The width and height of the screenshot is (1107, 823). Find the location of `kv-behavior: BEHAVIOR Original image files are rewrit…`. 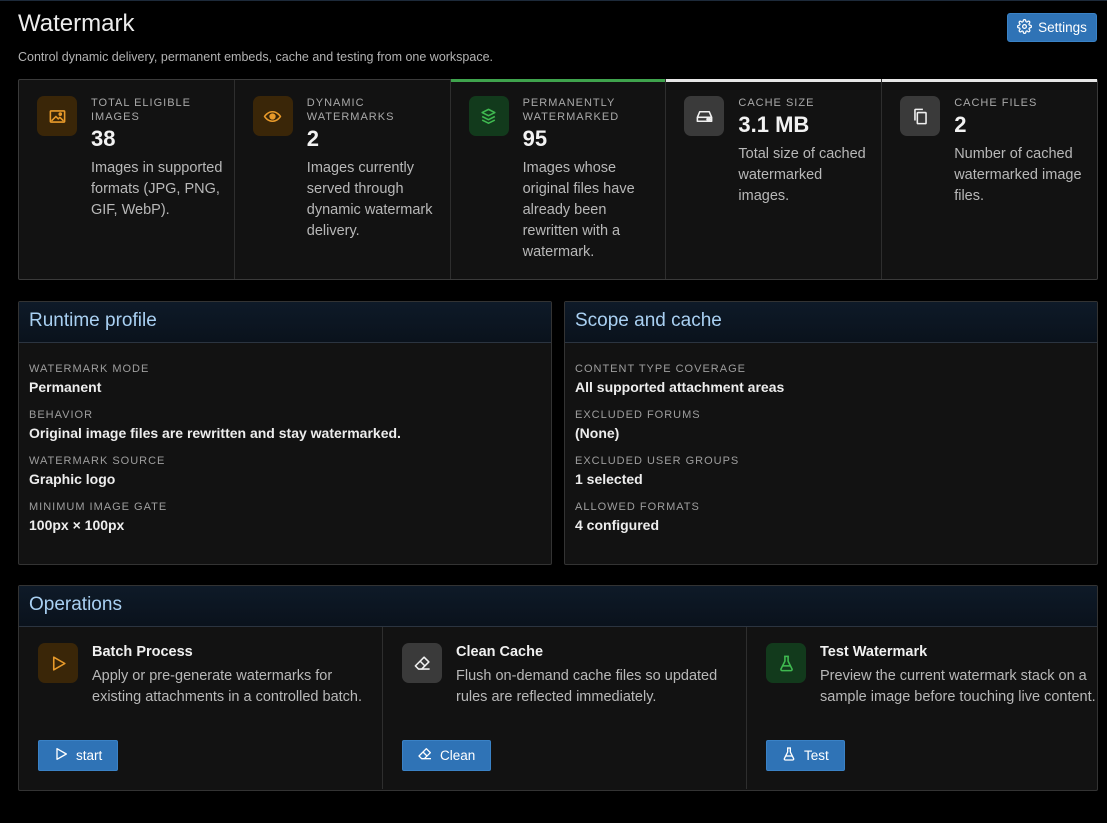

kv-behavior: BEHAVIOR Original image files are rewrit… is located at coordinates (285, 425).